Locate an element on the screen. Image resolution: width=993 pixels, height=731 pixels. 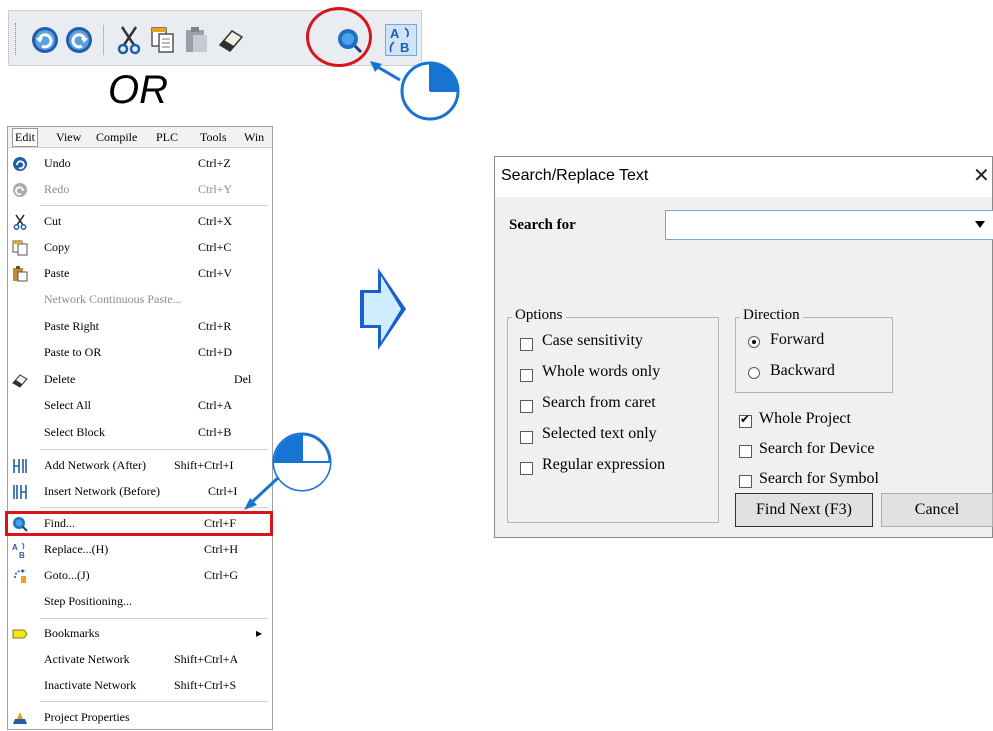
menu-item-activate-network: Activate Network Shift+Ctrl+A is located at coordinates (140, 660).